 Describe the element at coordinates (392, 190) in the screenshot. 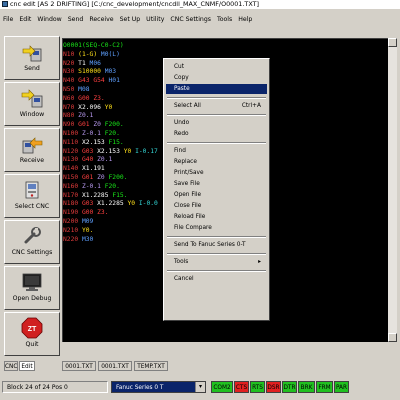

I see `vertical-scrollbar` at that location.